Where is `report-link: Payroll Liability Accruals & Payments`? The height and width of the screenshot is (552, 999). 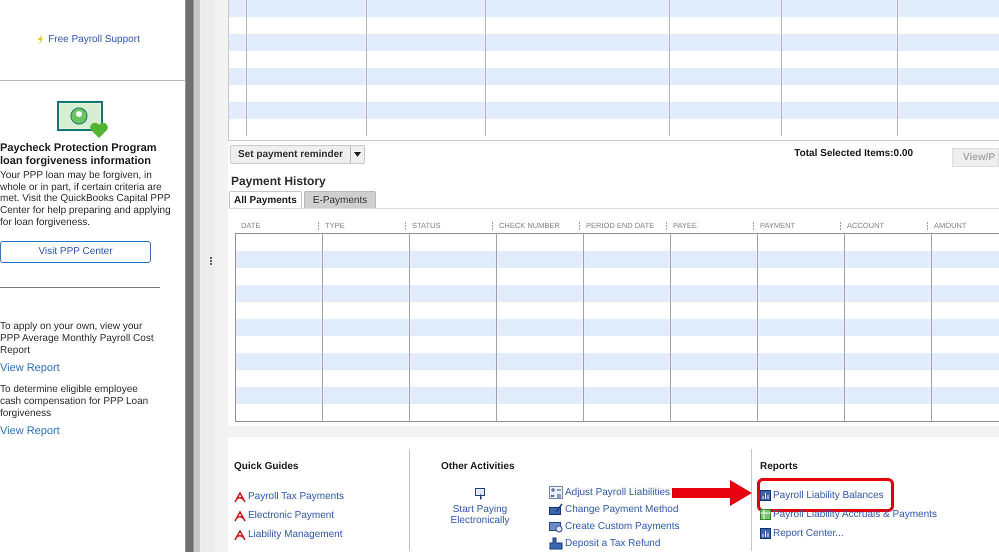 report-link: Payroll Liability Accruals & Payments is located at coordinates (855, 514).